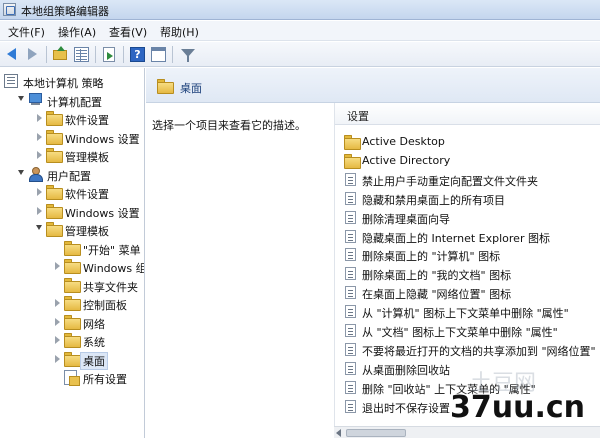 This screenshot has height=438, width=600. Describe the element at coordinates (191, 88) in the screenshot. I see `details-title: 桌面` at that location.